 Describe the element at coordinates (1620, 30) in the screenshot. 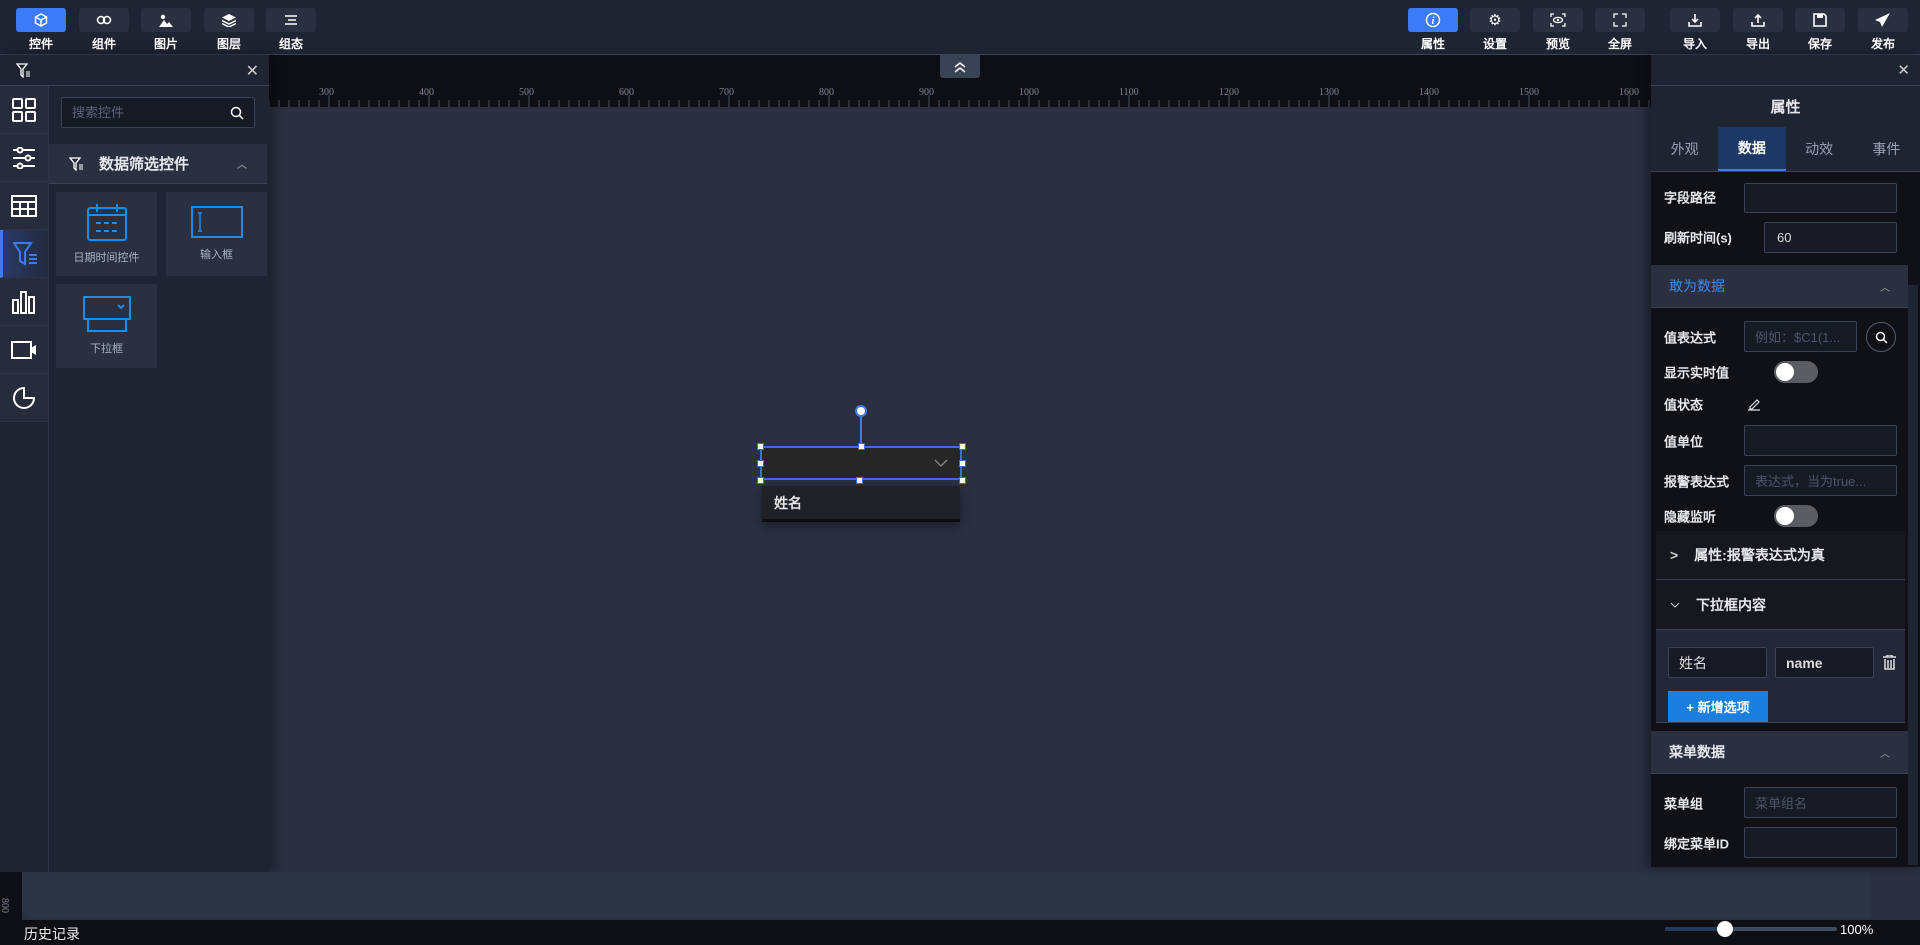

I see `toolbar-fullscreen-button: 全屏` at that location.